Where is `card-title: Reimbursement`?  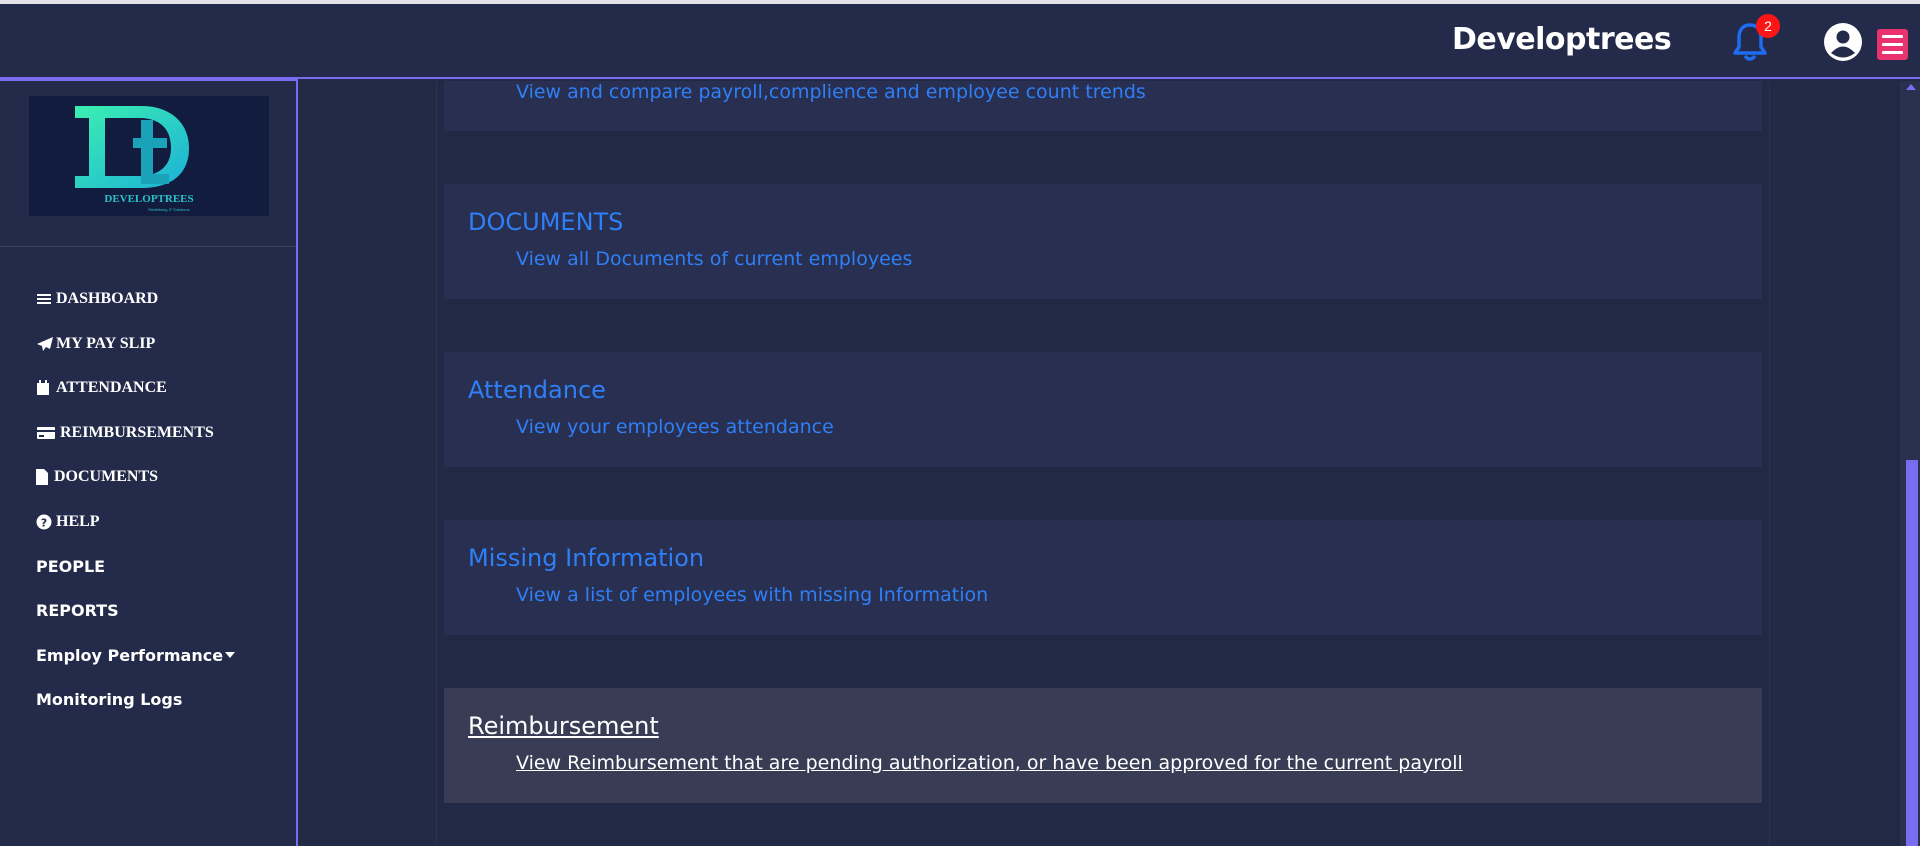 card-title: Reimbursement is located at coordinates (563, 726).